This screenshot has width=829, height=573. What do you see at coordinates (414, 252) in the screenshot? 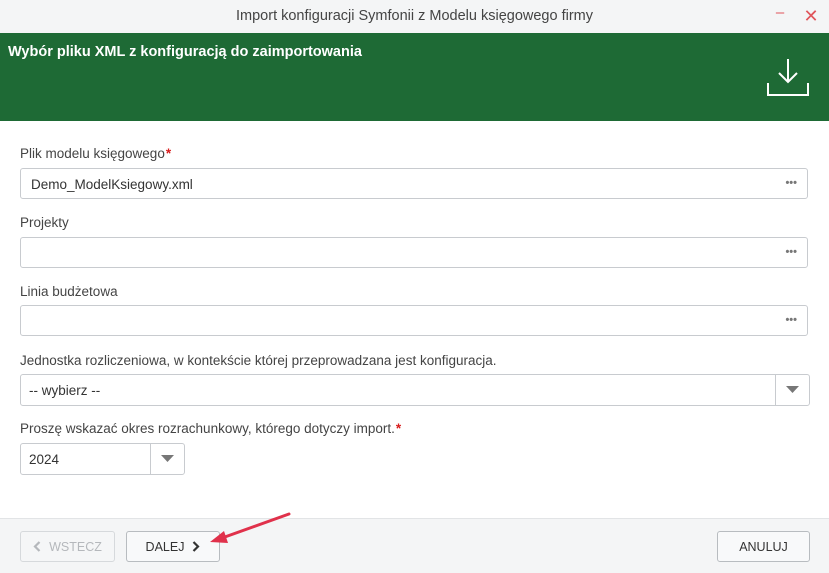
I see `projects-input: •••` at bounding box center [414, 252].